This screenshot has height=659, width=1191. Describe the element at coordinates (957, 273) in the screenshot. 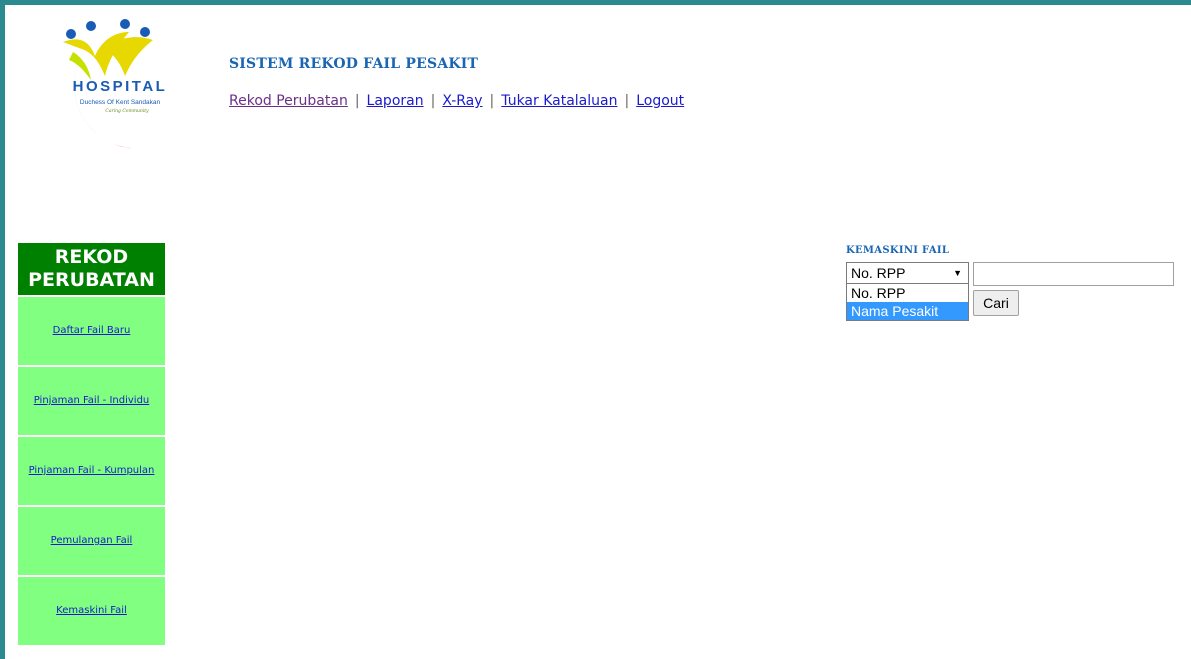

I see `dropdown-arrow-icon: ▼` at that location.